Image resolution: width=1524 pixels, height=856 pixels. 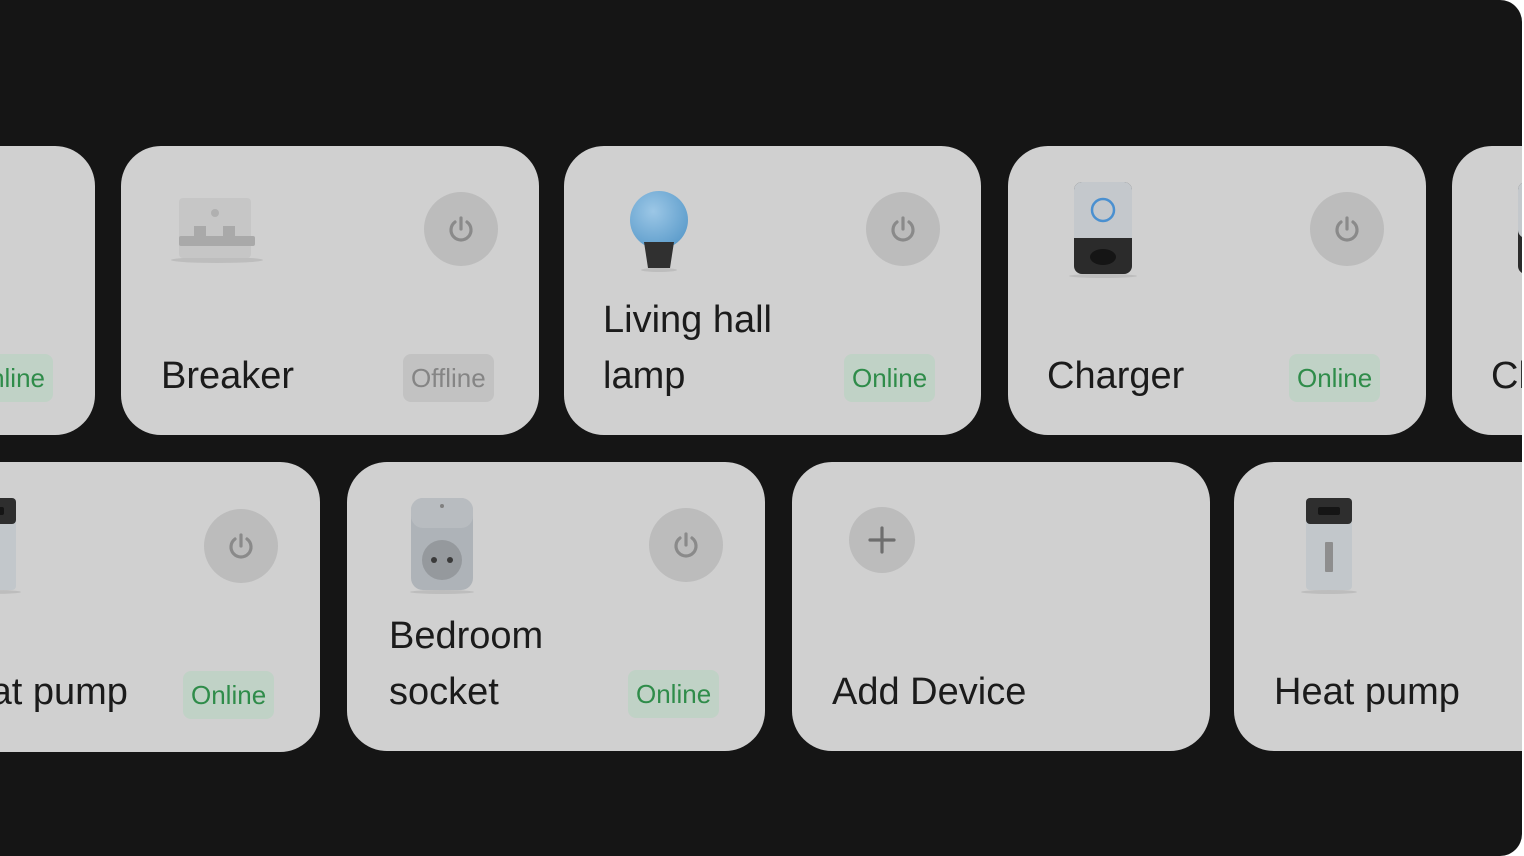 I want to click on device-card-living-hall-lamp: Living hall lamp Online, so click(x=772, y=290).